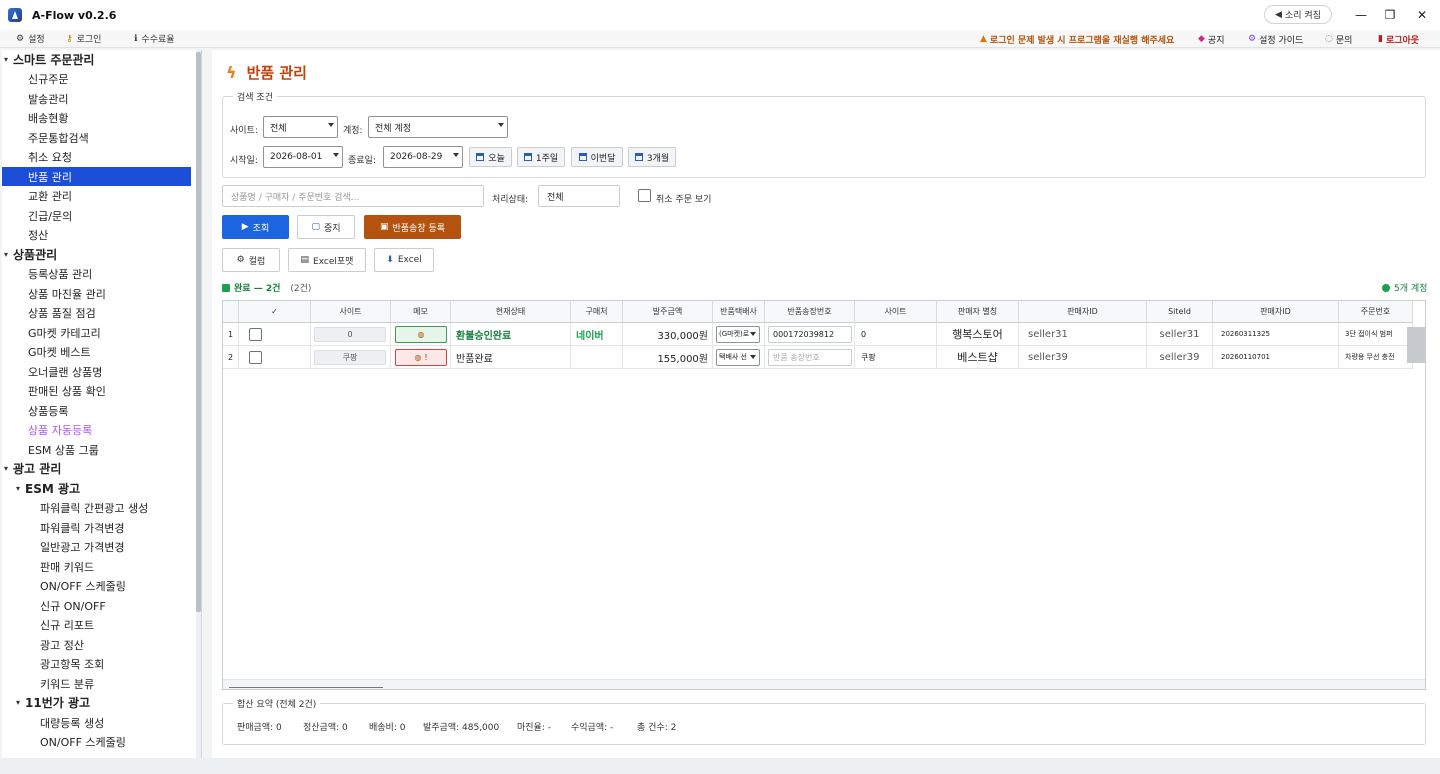 This screenshot has width=1440, height=774. What do you see at coordinates (99, 468) in the screenshot?
I see `sidebar-category-ad: ▾ 광고 관리` at bounding box center [99, 468].